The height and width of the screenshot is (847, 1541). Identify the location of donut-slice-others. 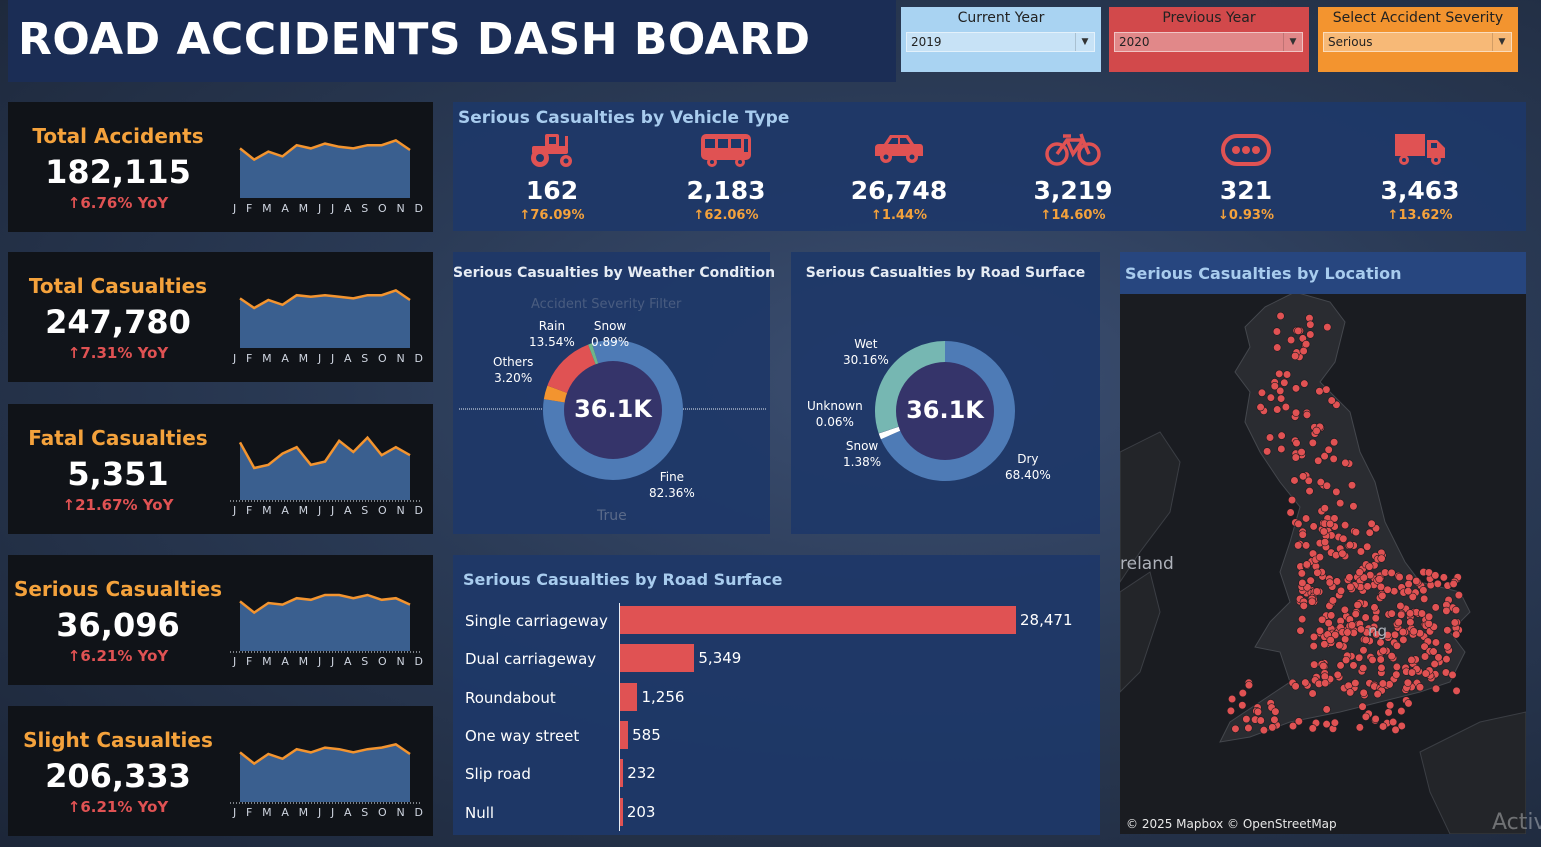
(556, 394).